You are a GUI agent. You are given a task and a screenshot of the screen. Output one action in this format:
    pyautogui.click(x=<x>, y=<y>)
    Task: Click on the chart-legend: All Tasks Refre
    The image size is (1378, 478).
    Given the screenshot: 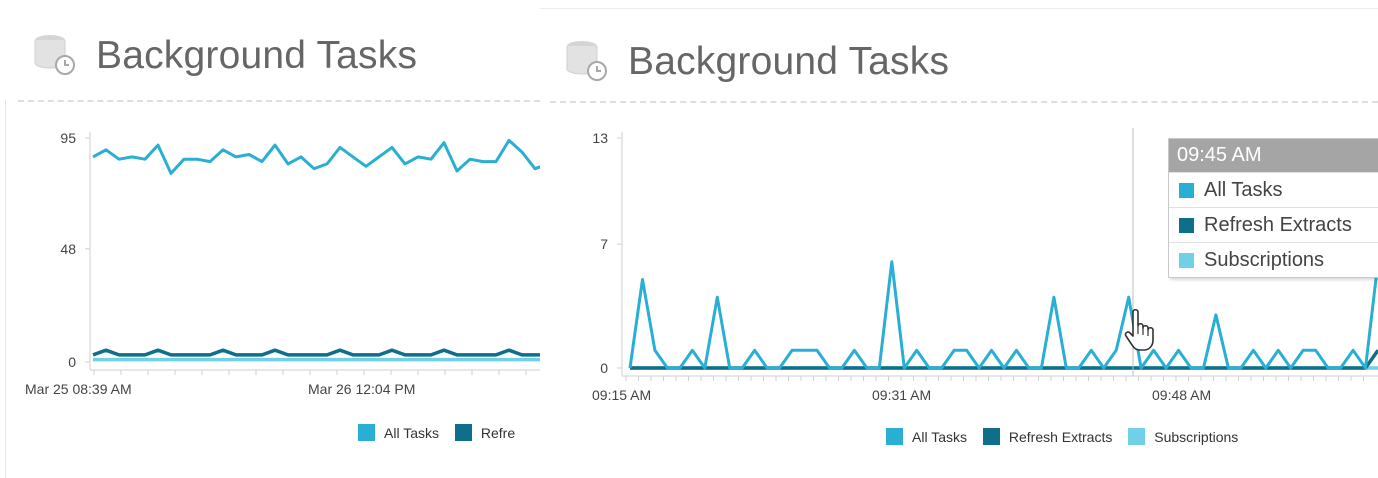 What is the action you would take?
    pyautogui.click(x=442, y=434)
    